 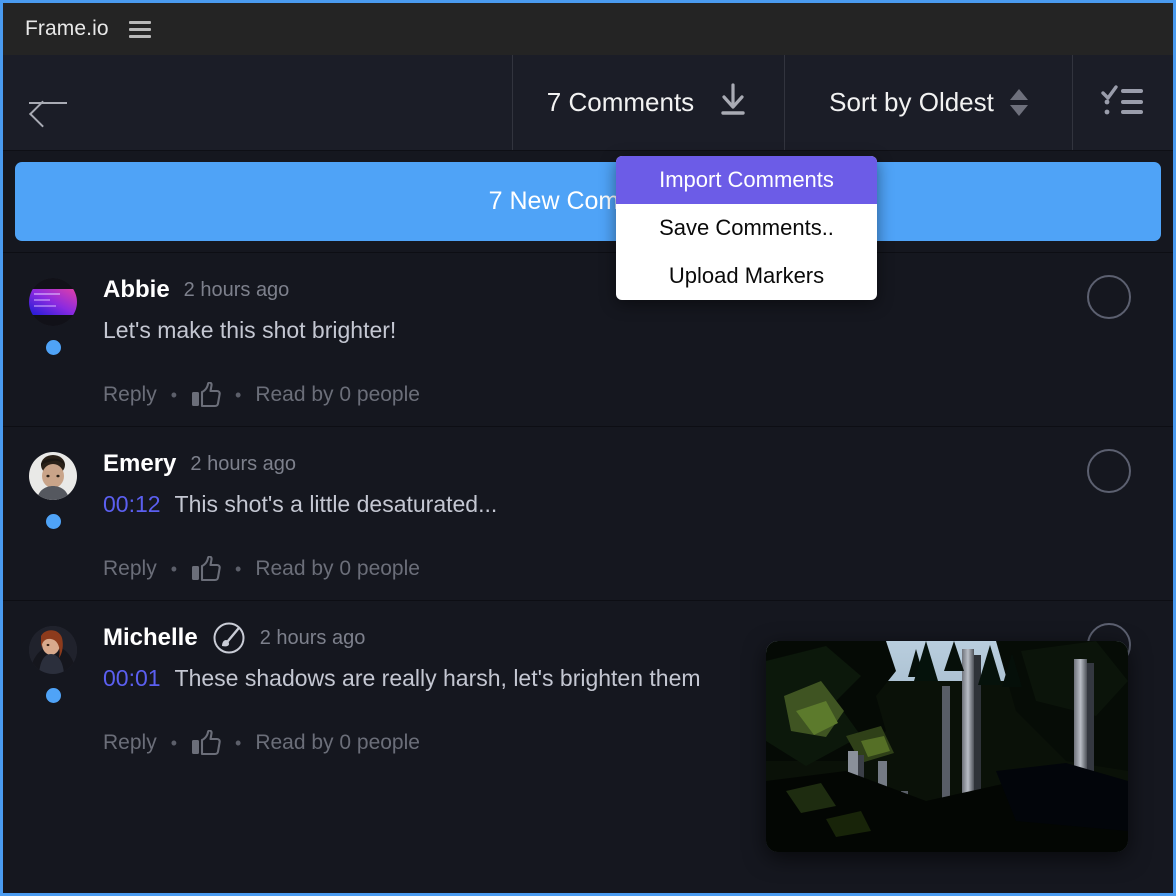 I want to click on comment-author: Emery, so click(x=140, y=463).